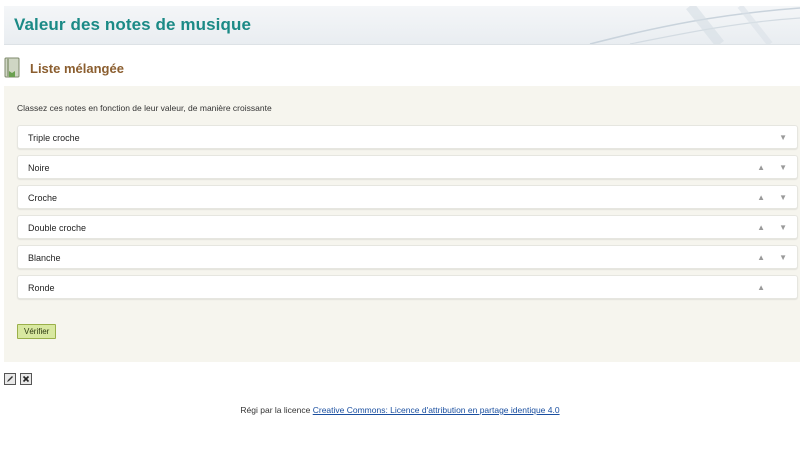  I want to click on list-item: Triple croche ▼, so click(407, 137).